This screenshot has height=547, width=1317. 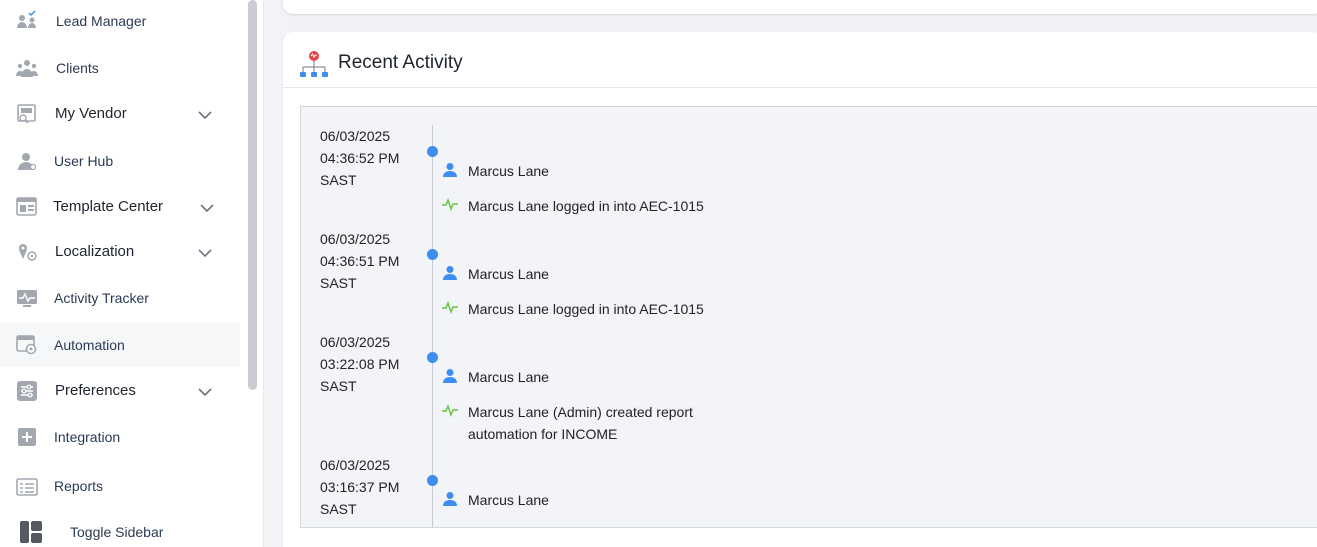 I want to click on sidebar-item-user-hub: User Hub, so click(x=120, y=161).